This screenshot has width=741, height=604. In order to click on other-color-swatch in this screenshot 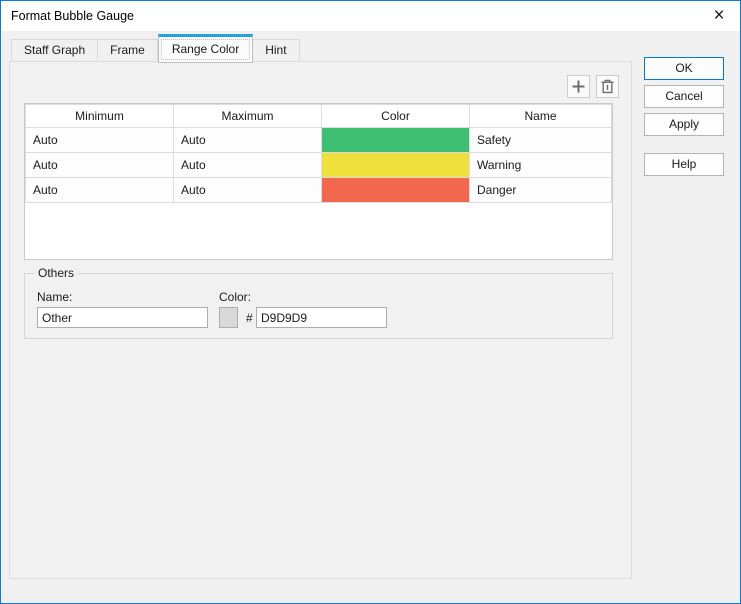, I will do `click(228, 317)`.